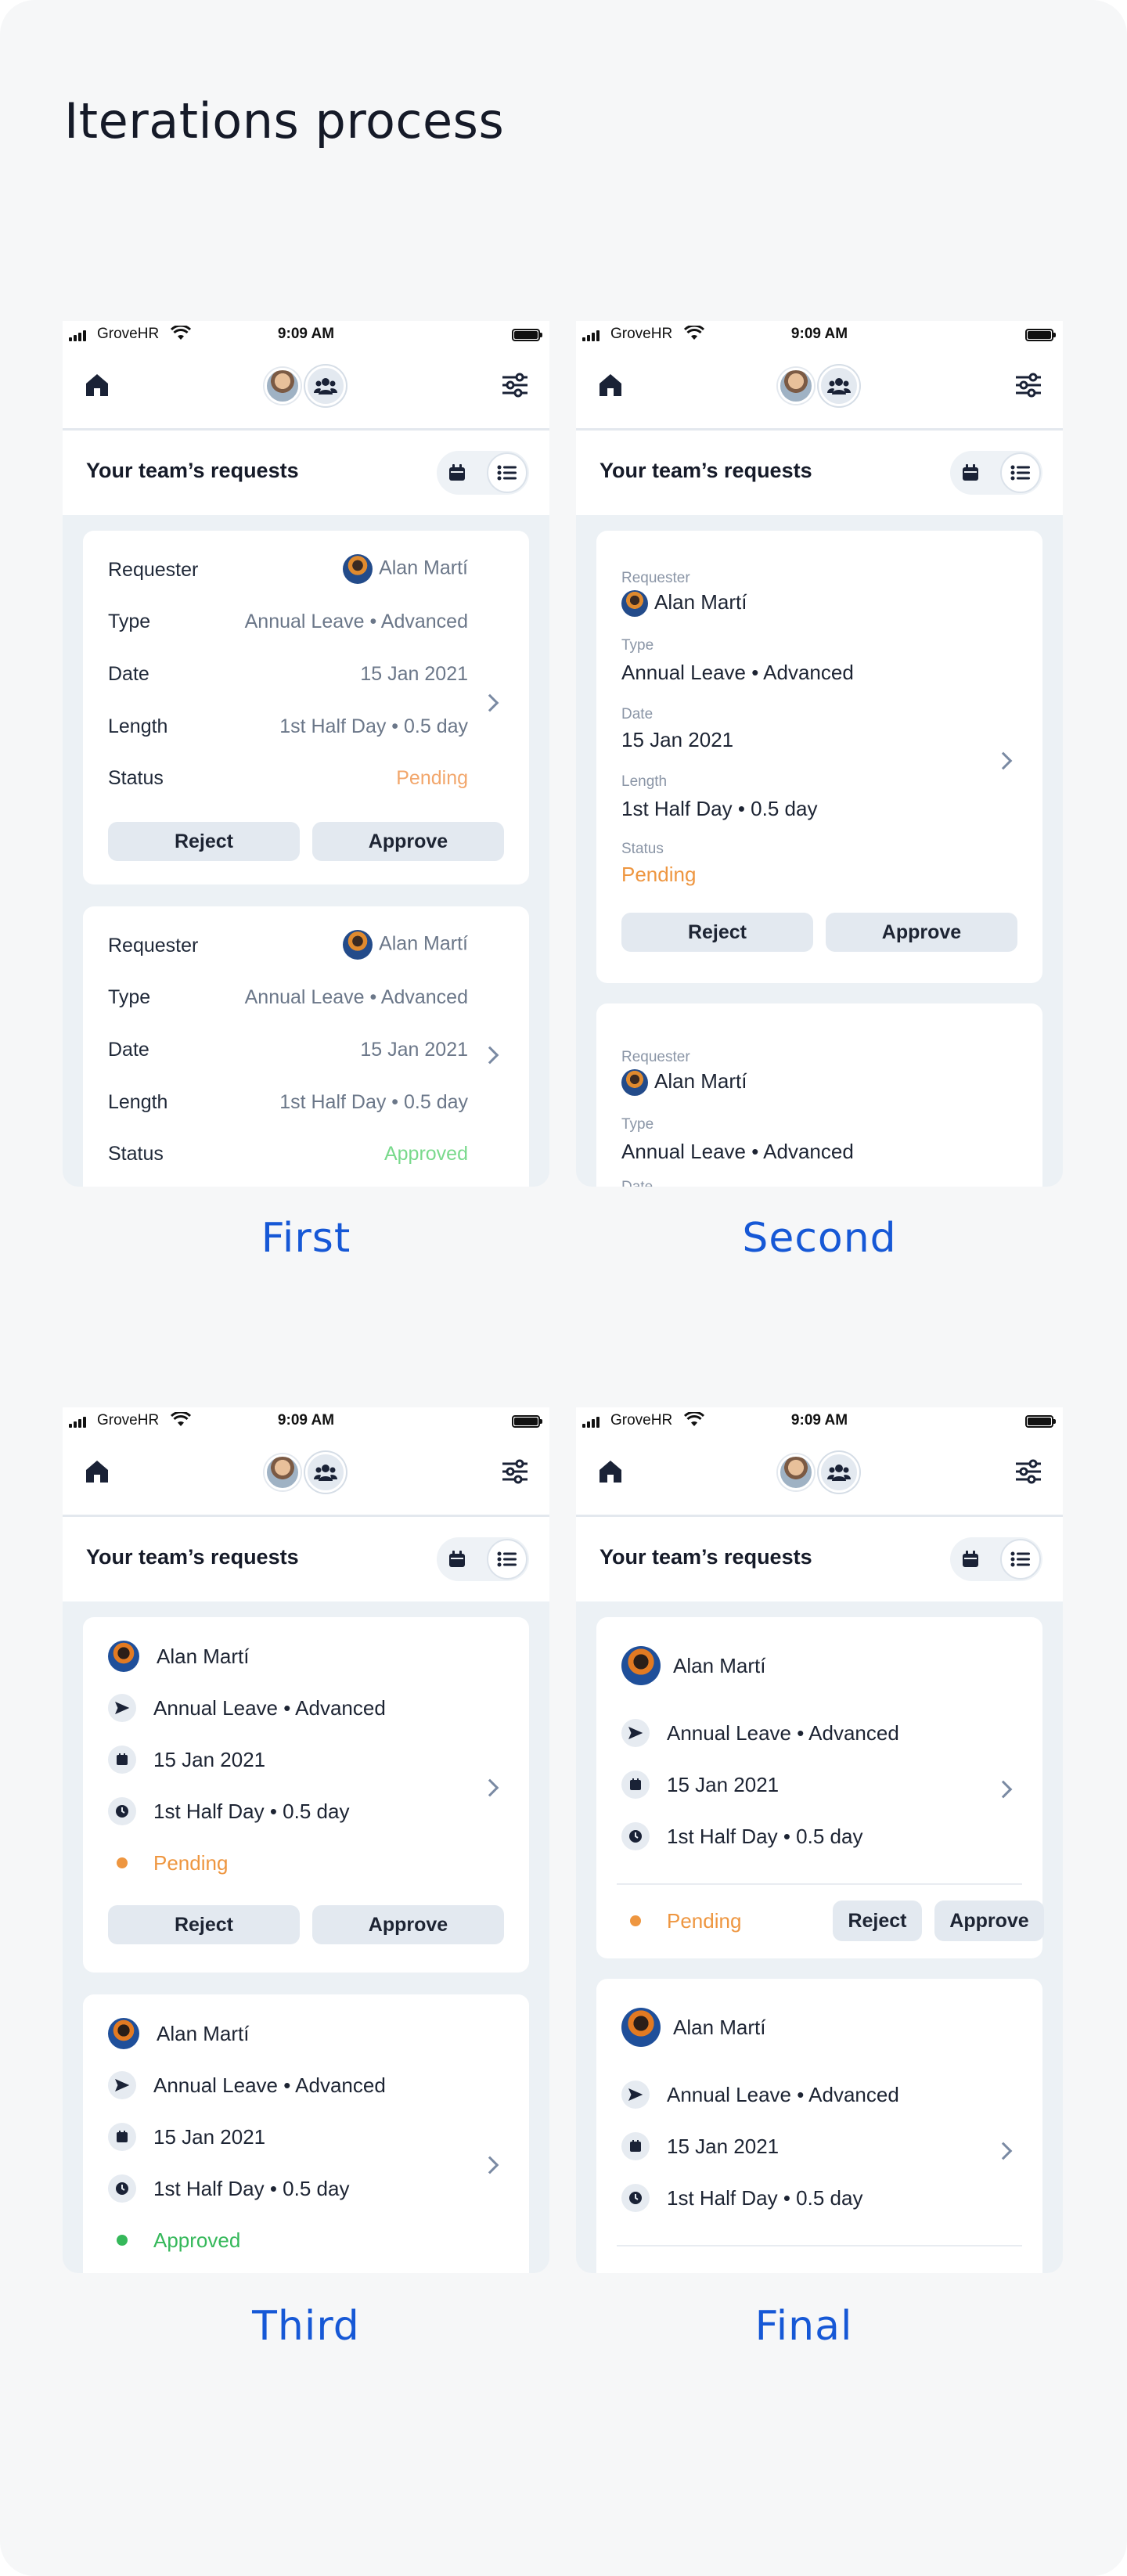 This screenshot has width=1127, height=2576. Describe the element at coordinates (819, 2245) in the screenshot. I see `divider` at that location.